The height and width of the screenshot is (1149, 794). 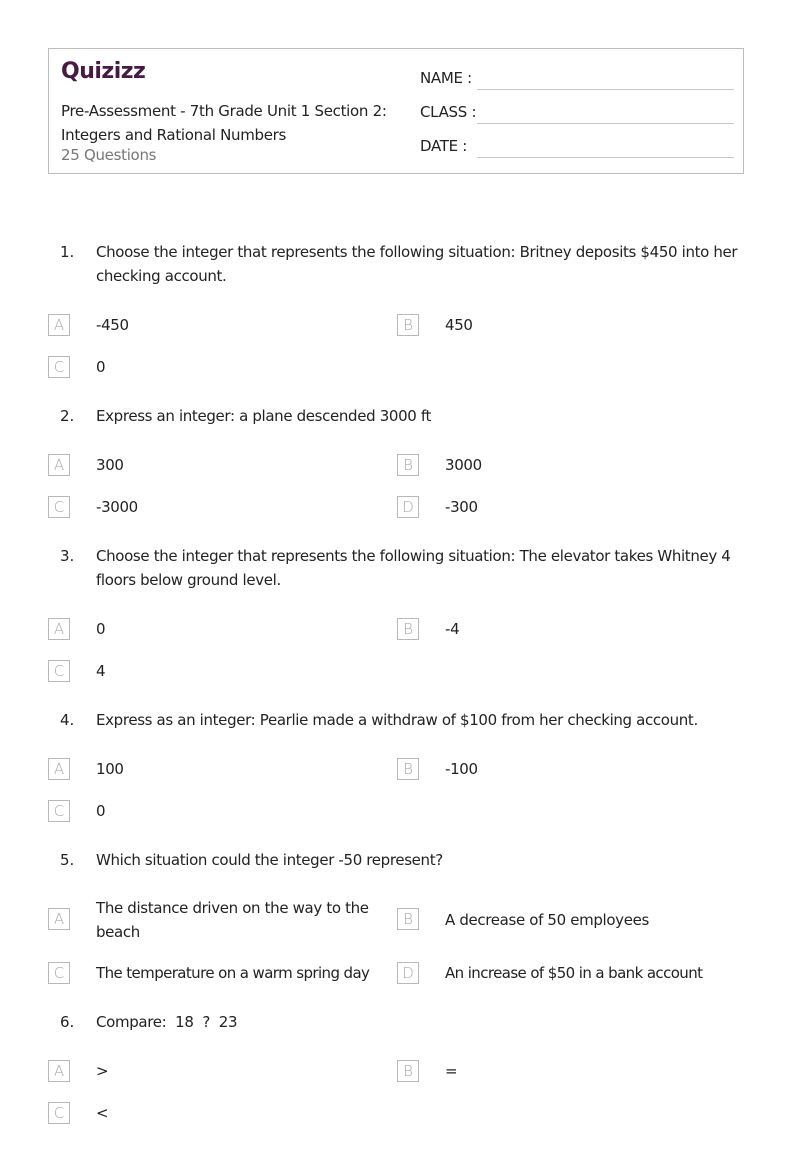 I want to click on question-number: 2., so click(x=67, y=416).